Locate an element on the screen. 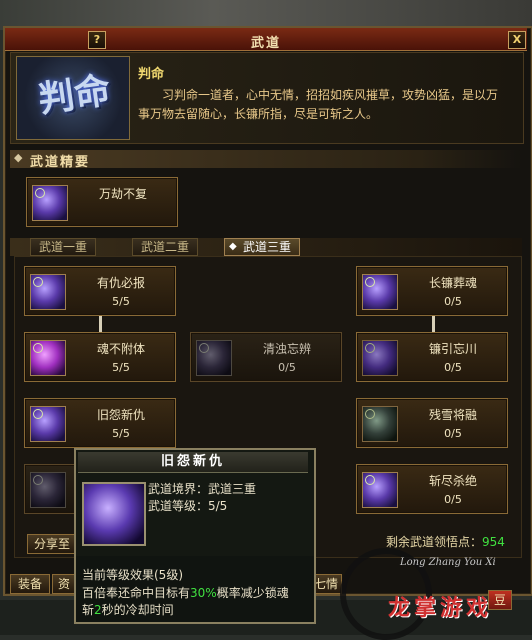  tooltip-level: 武道等级：5/5 is located at coordinates (188, 506).